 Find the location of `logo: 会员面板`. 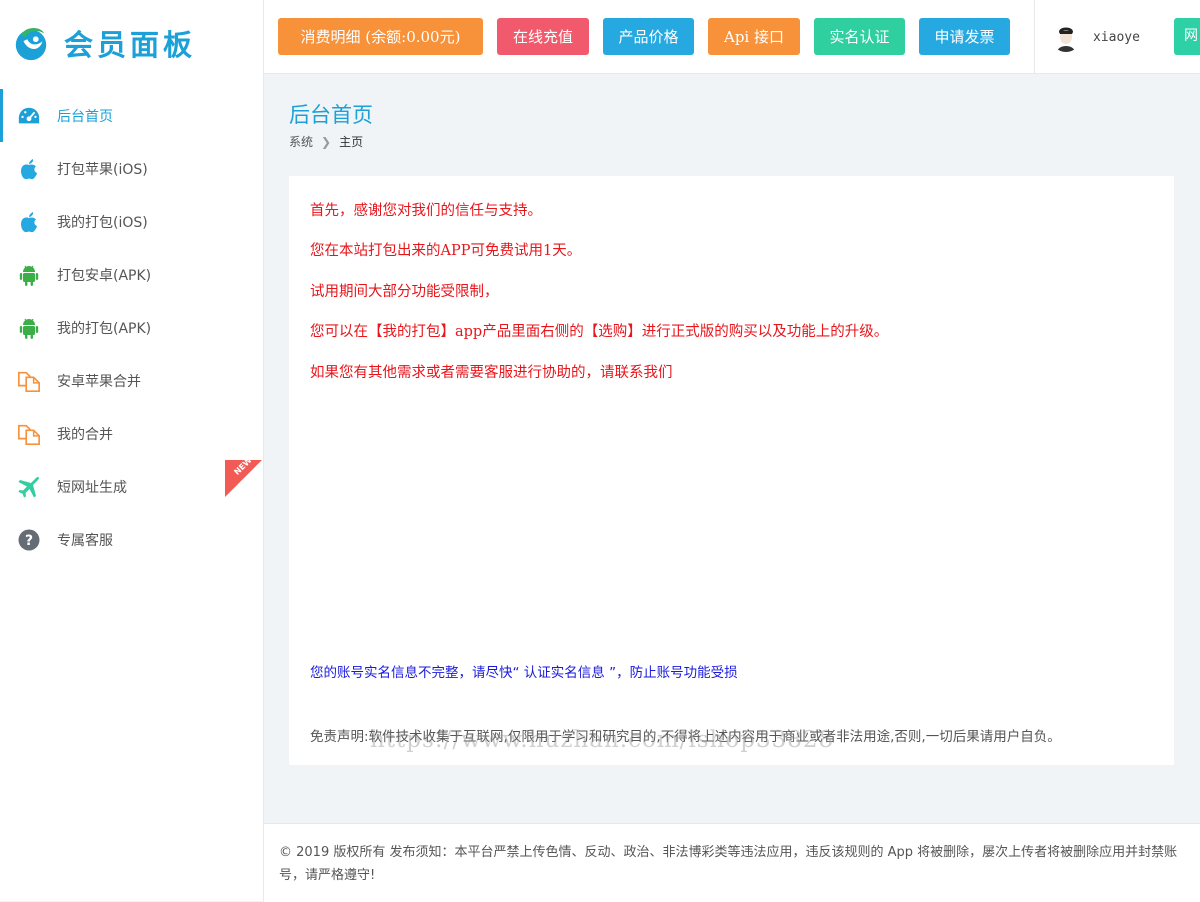

logo: 会员面板 is located at coordinates (131, 42).